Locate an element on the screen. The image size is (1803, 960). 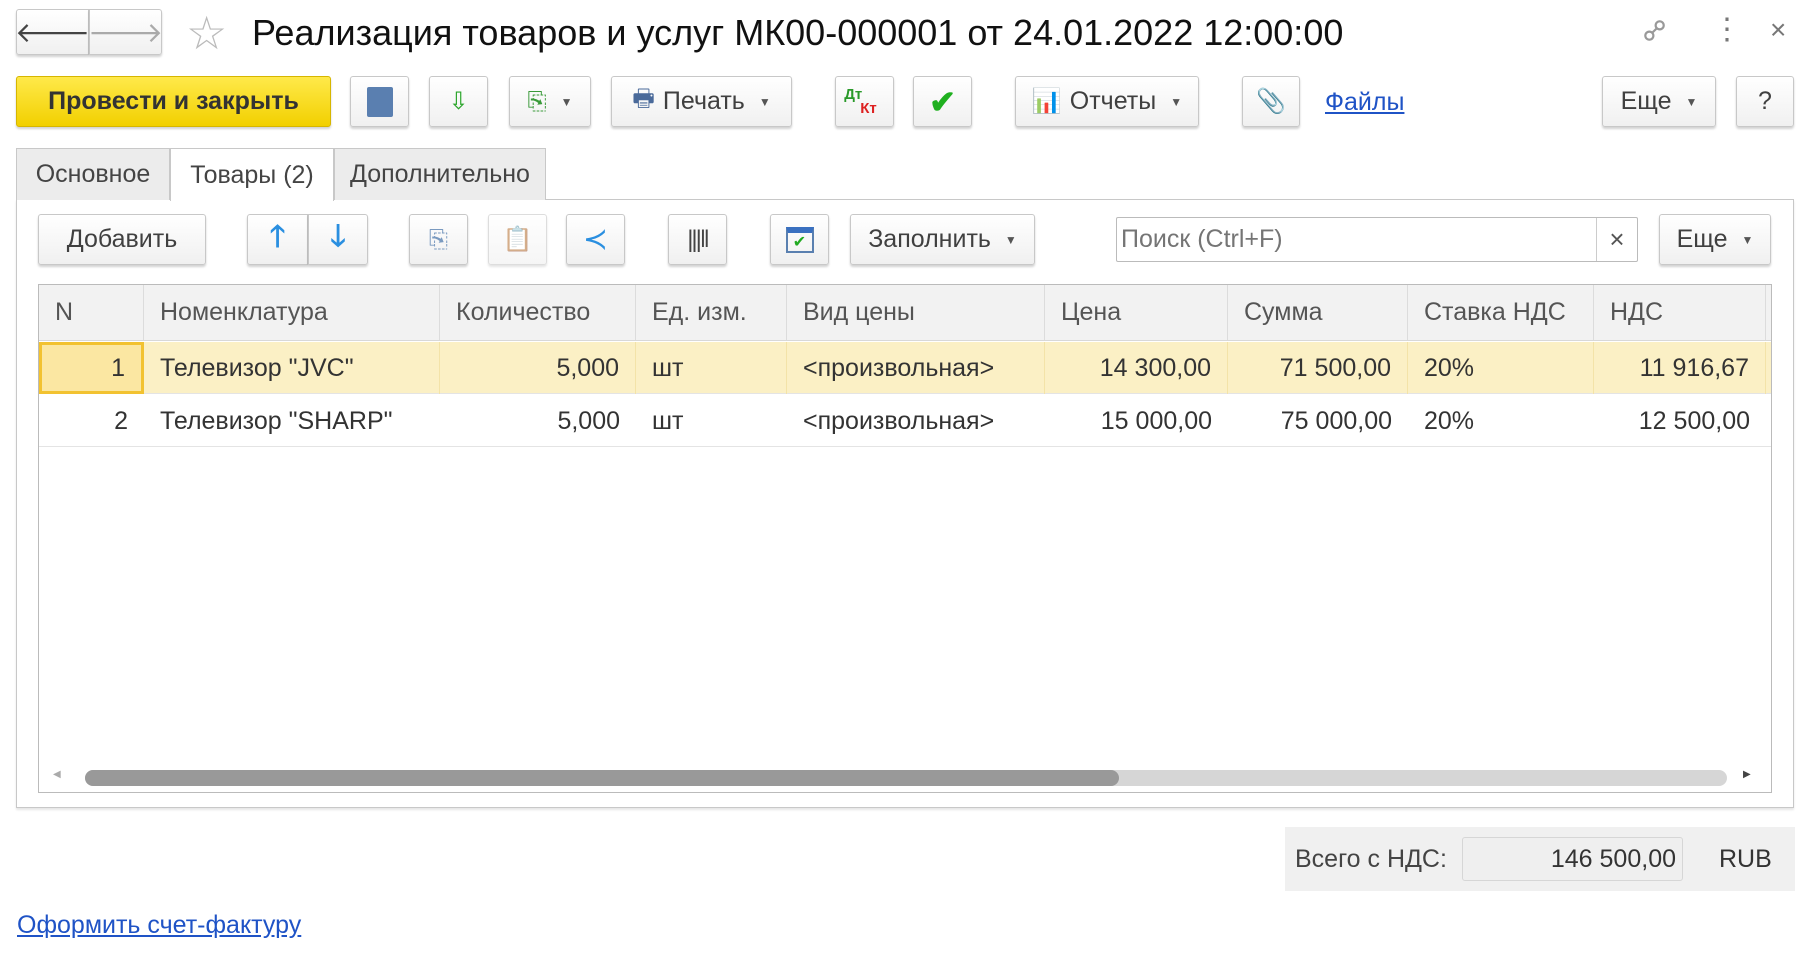
help-button: ? is located at coordinates (1765, 101).